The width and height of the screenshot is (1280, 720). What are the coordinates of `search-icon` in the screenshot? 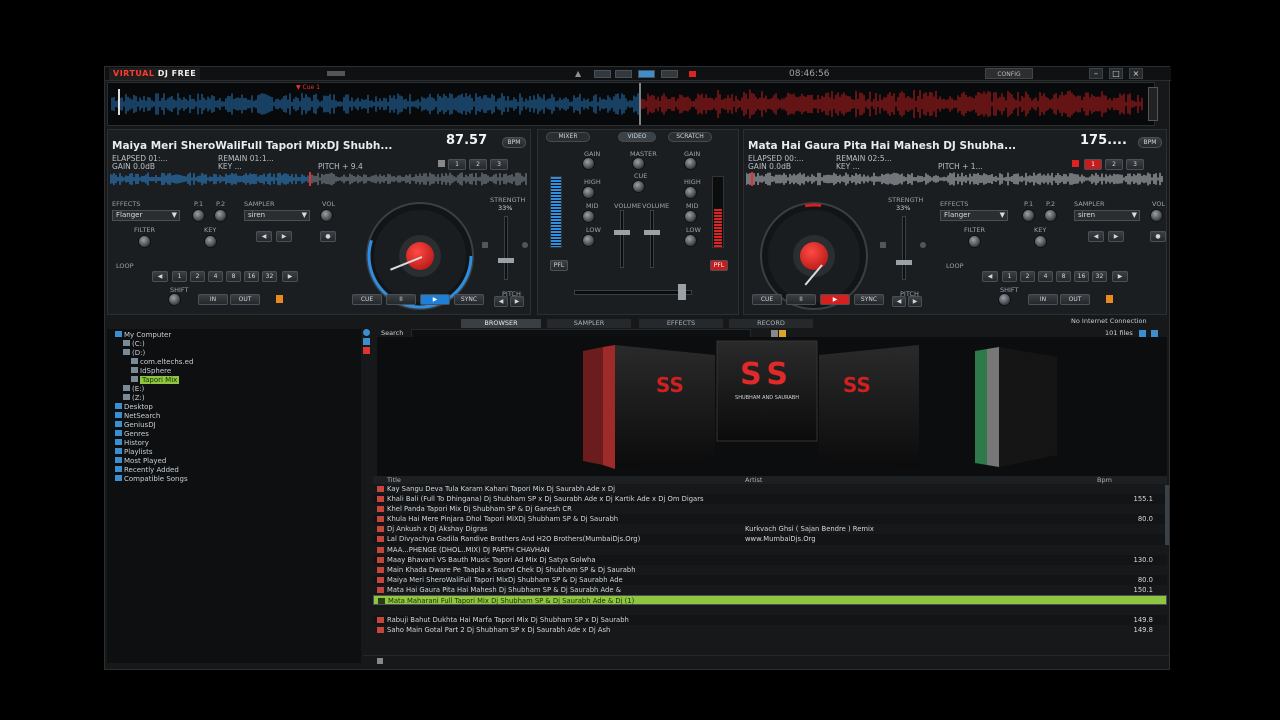 It's located at (380, 661).